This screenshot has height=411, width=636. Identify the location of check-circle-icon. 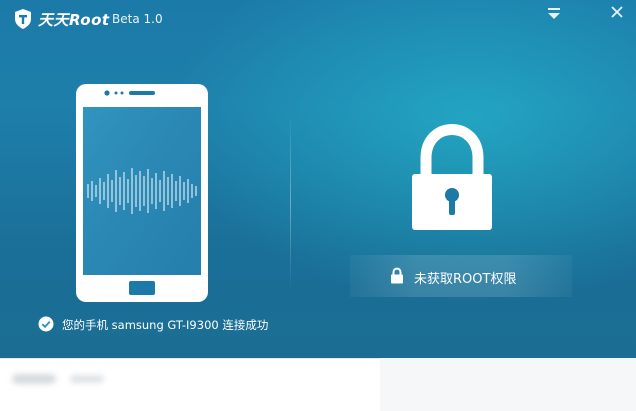
(46, 324).